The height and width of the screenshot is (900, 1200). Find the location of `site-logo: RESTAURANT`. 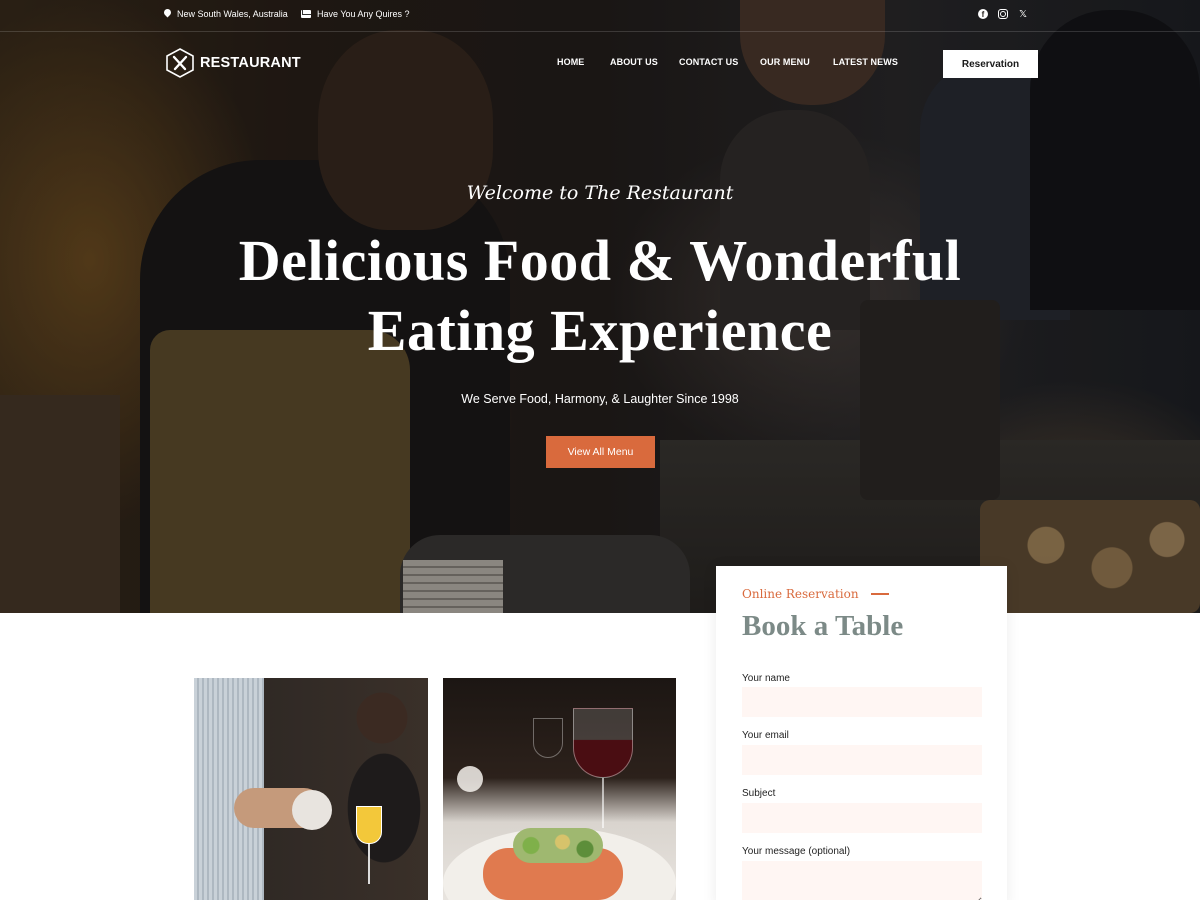

site-logo: RESTAURANT is located at coordinates (233, 63).